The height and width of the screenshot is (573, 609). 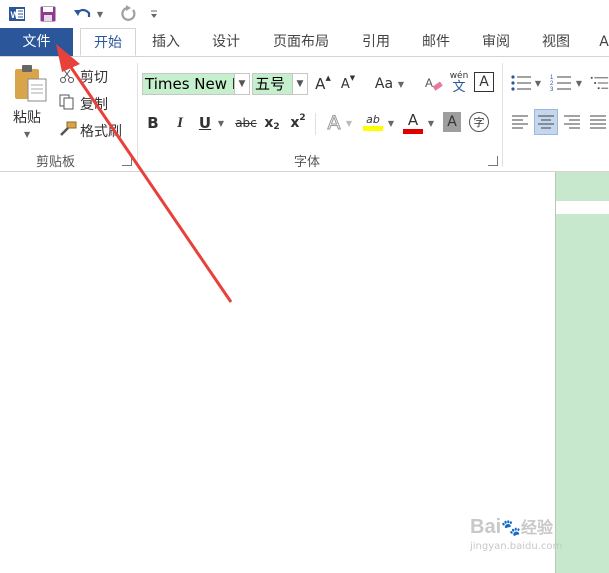 I want to click on watermark-brand-text: Bai, so click(x=486, y=527).